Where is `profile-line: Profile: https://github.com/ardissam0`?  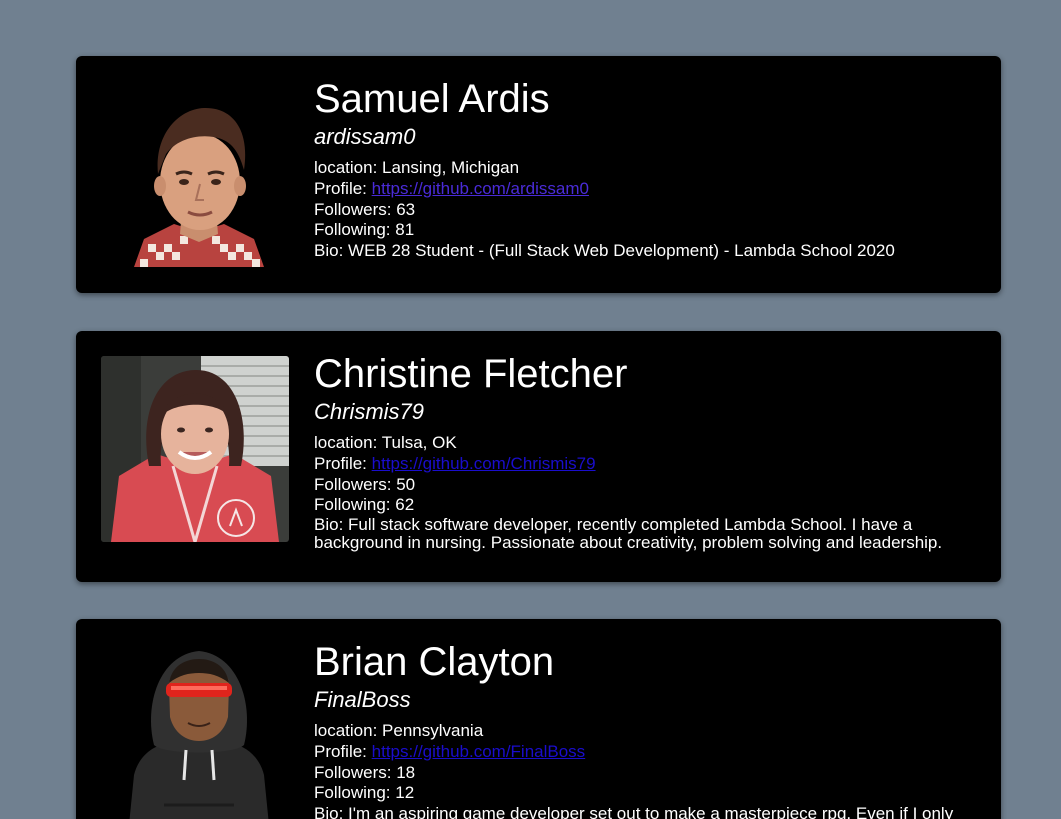
profile-line: Profile: https://github.com/ardissam0 is located at coordinates (642, 189).